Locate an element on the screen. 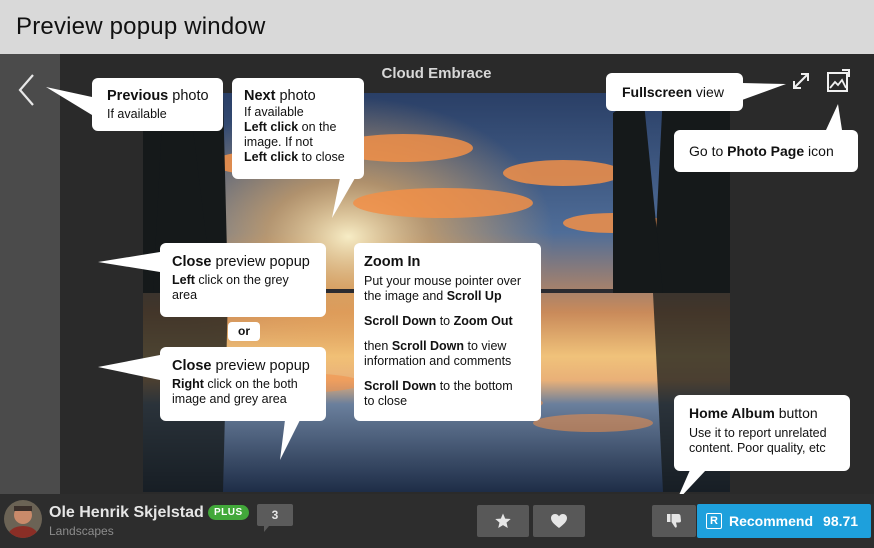  photo-page-icon is located at coordinates (838, 80).